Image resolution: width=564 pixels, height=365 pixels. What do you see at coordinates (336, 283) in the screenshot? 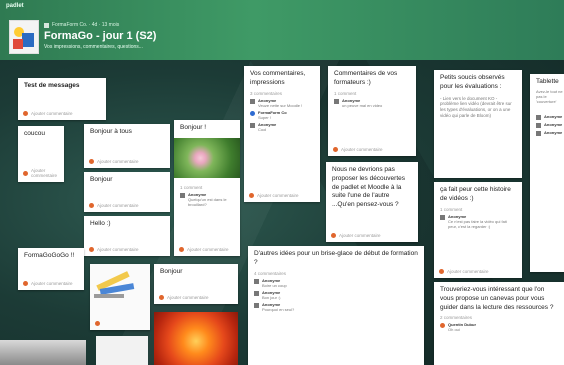
I see `comment: Anonyme Boire un coup` at bounding box center [336, 283].